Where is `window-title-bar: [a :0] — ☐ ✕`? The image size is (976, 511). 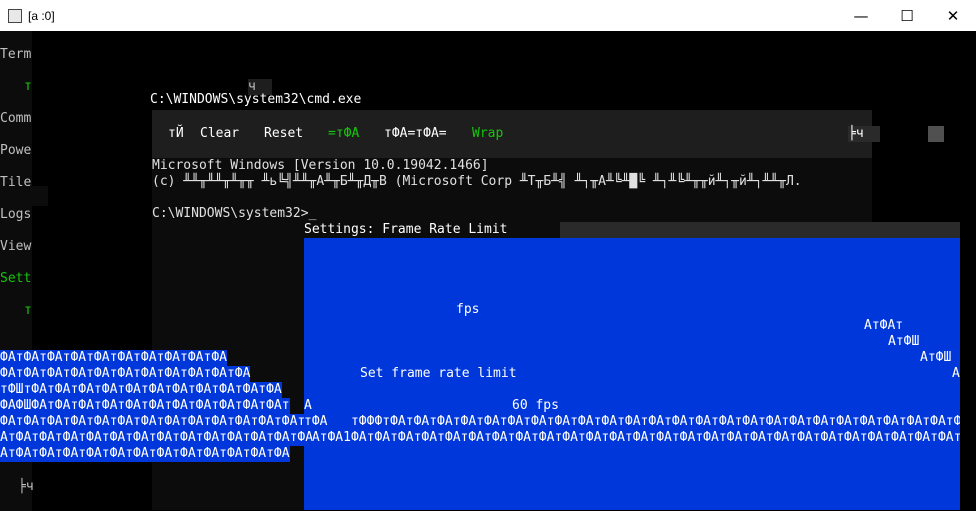 window-title-bar: [a :0] — ☐ ✕ is located at coordinates (488, 15).